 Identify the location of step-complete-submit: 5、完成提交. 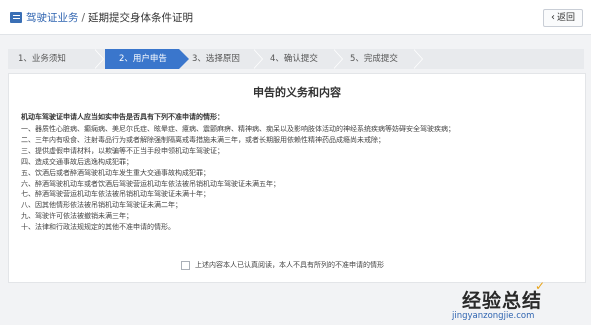
(385, 59).